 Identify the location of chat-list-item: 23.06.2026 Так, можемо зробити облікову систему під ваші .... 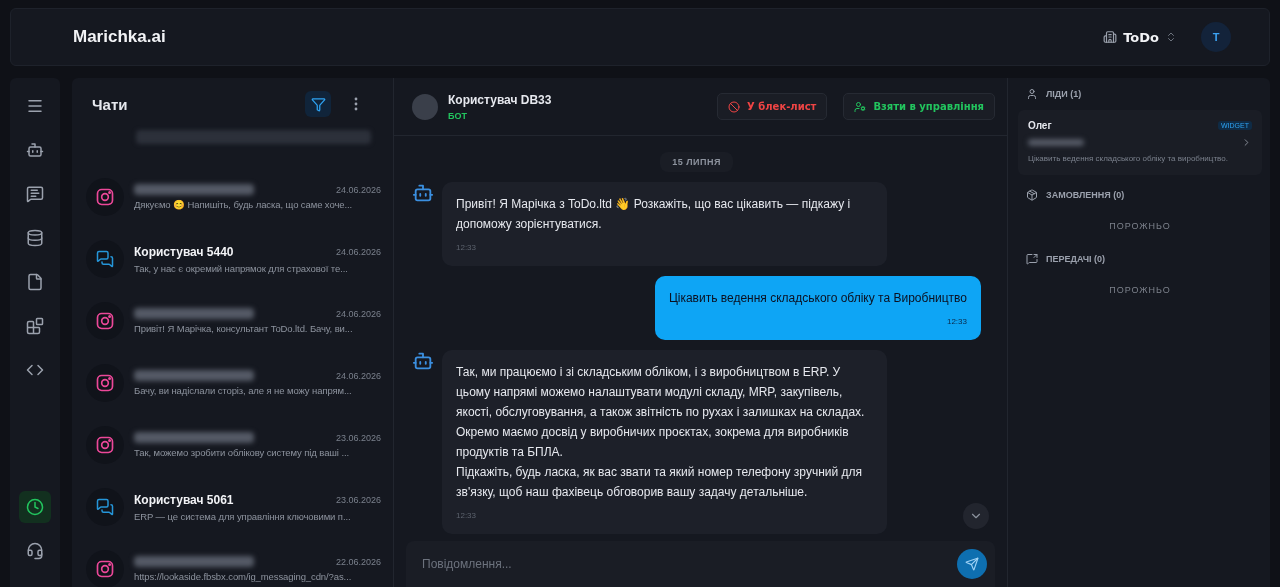
(232, 445).